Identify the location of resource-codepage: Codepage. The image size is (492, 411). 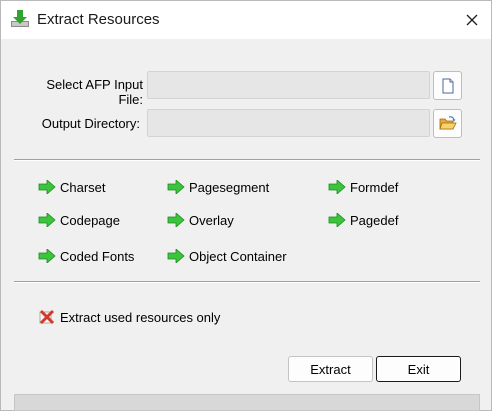
(79, 220).